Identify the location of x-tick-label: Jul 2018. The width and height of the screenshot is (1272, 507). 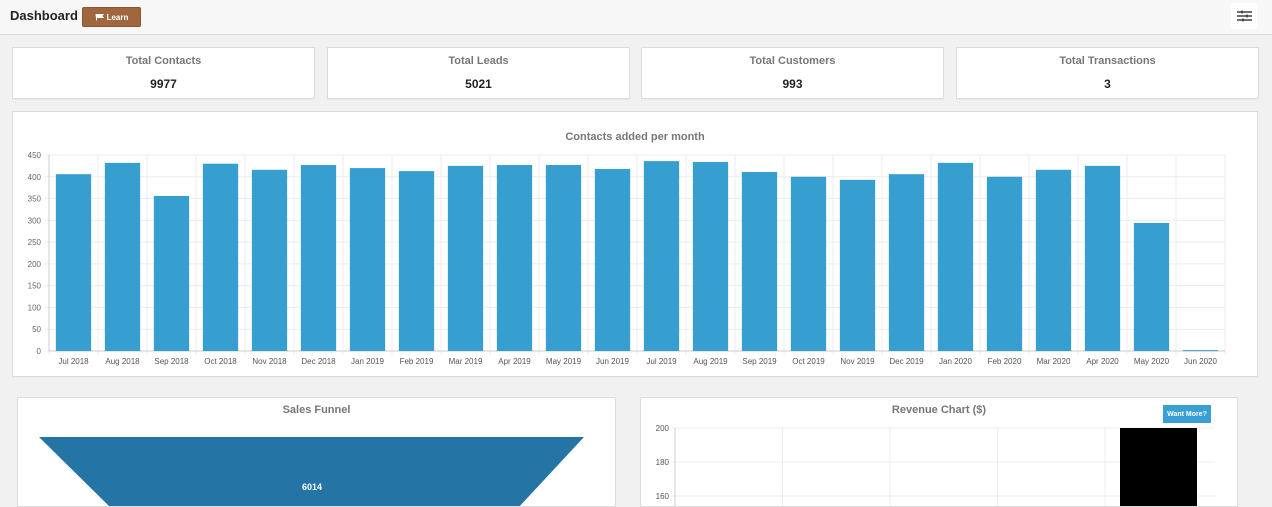
(73, 361).